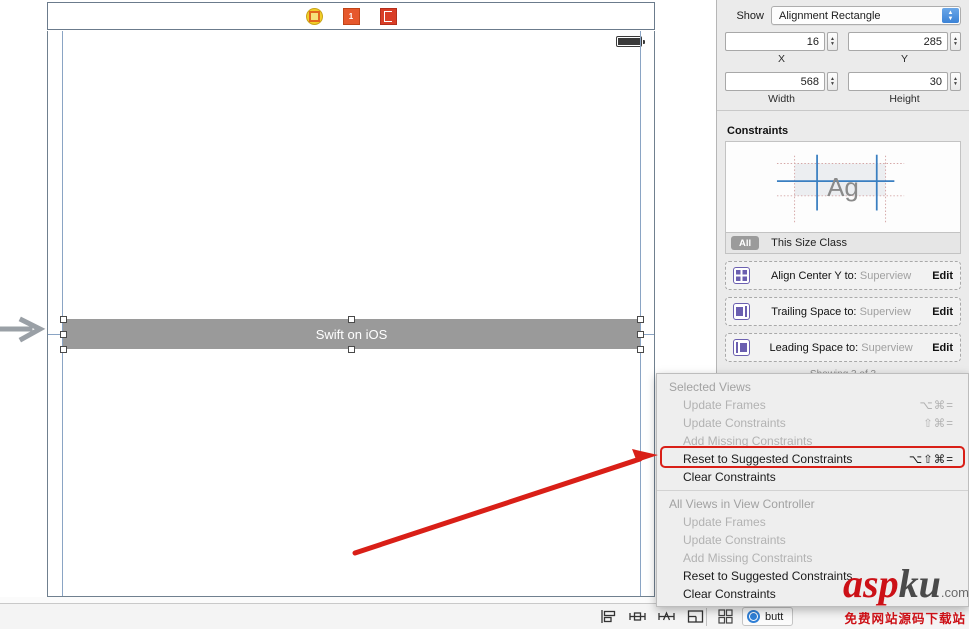  What do you see at coordinates (812, 594) in the screenshot?
I see `menu-item-clear-constraints-all: Clear Constraints` at bounding box center [812, 594].